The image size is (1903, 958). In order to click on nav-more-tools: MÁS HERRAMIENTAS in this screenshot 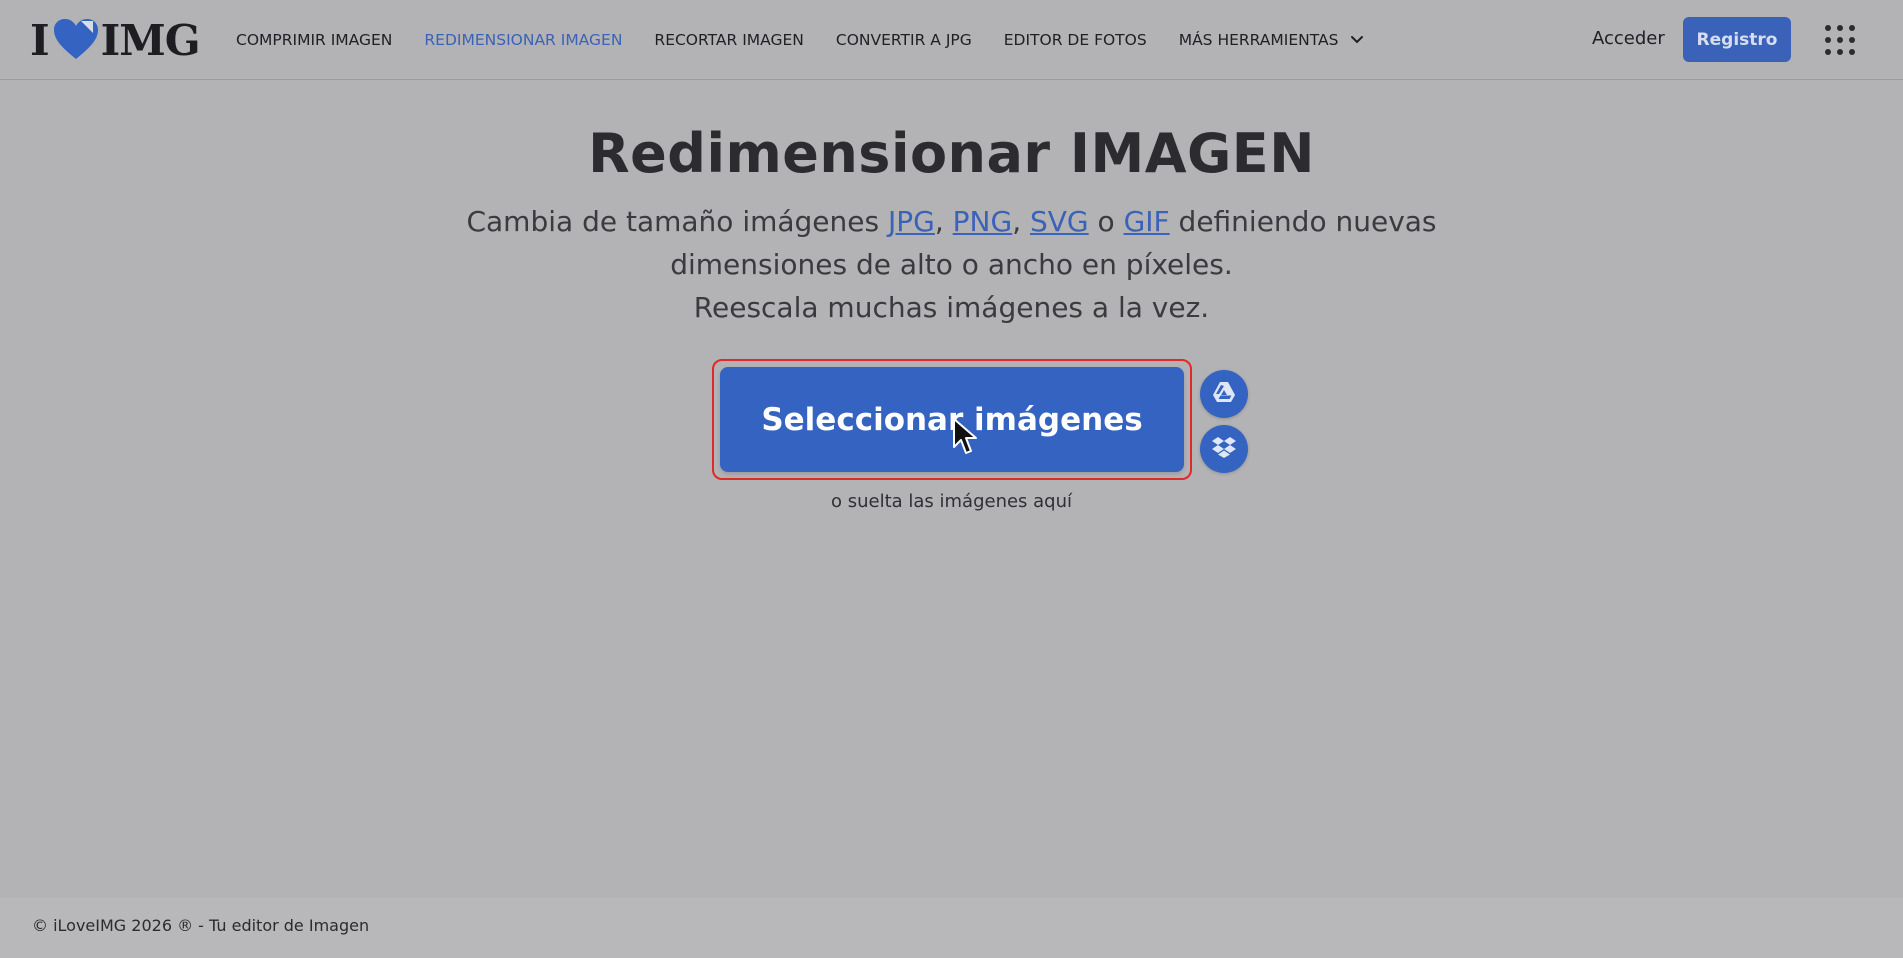, I will do `click(1272, 40)`.